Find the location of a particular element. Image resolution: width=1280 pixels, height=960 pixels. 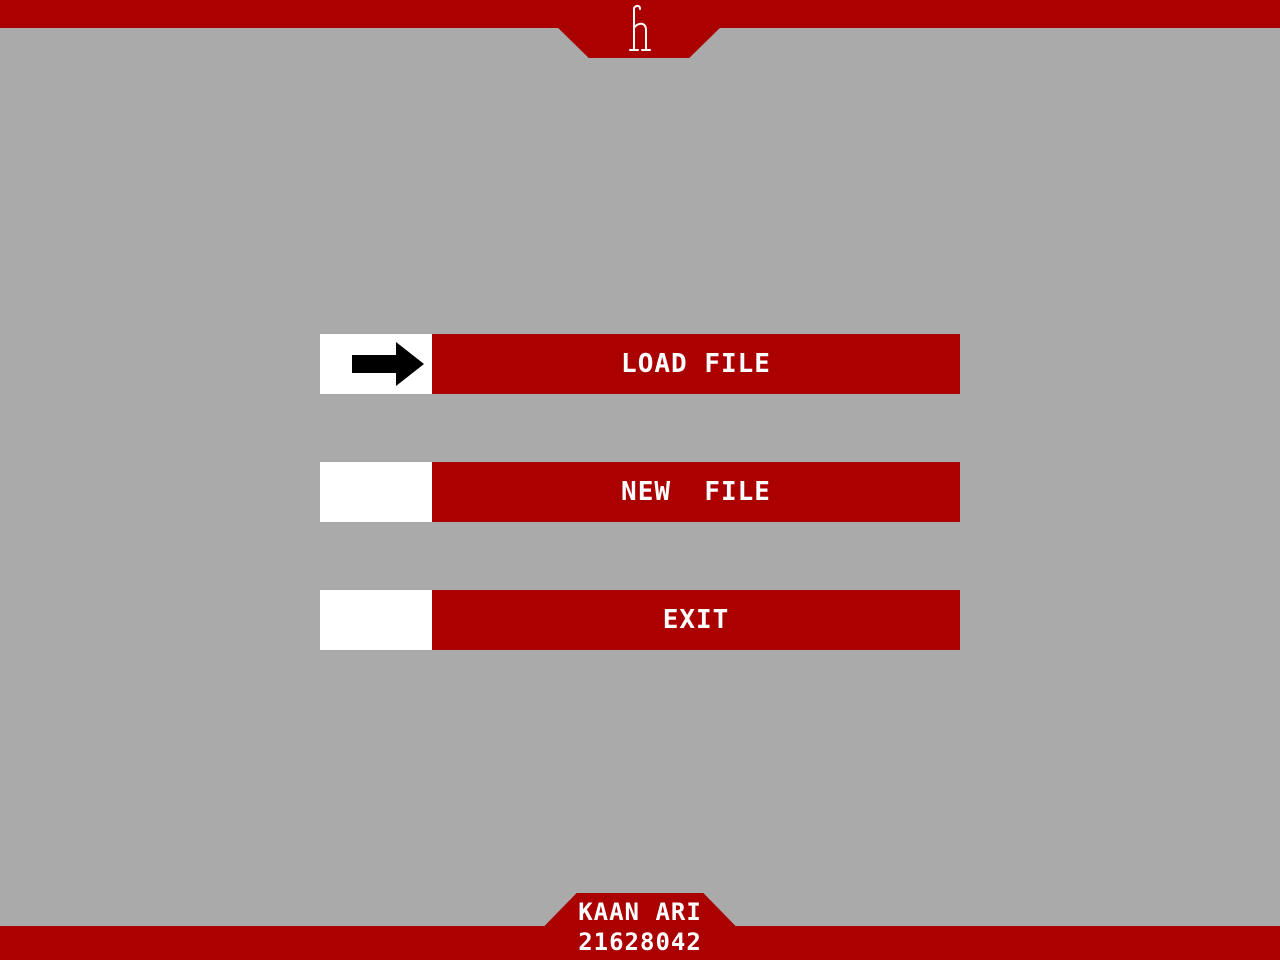

selector-box-load-file is located at coordinates (376, 364).